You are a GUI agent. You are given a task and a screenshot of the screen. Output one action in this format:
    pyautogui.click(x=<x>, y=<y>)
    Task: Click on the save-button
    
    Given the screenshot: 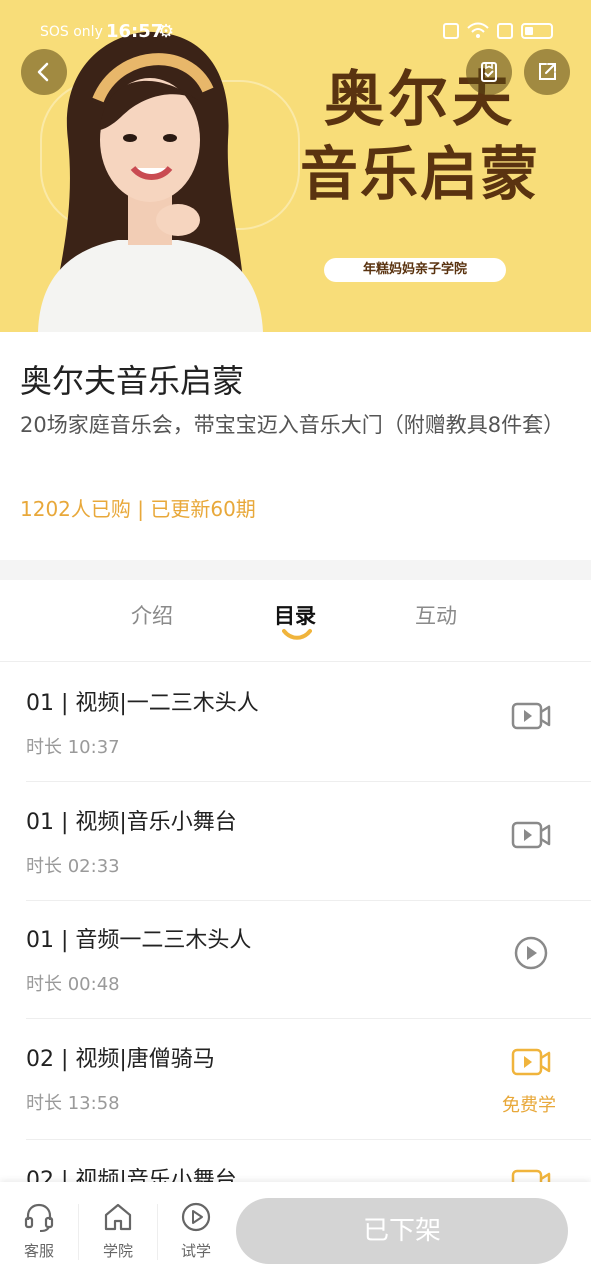 What is the action you would take?
    pyautogui.click(x=489, y=72)
    